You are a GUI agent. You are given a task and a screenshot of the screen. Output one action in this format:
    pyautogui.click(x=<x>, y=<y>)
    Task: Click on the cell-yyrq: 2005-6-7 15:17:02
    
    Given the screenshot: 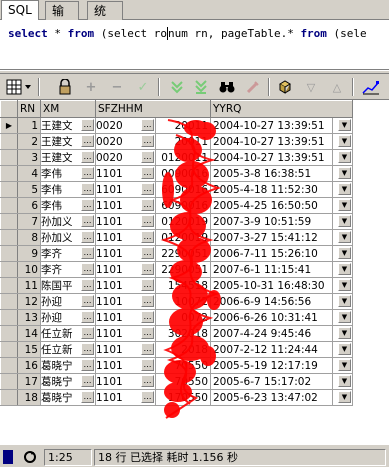 What is the action you would take?
    pyautogui.click(x=271, y=381)
    